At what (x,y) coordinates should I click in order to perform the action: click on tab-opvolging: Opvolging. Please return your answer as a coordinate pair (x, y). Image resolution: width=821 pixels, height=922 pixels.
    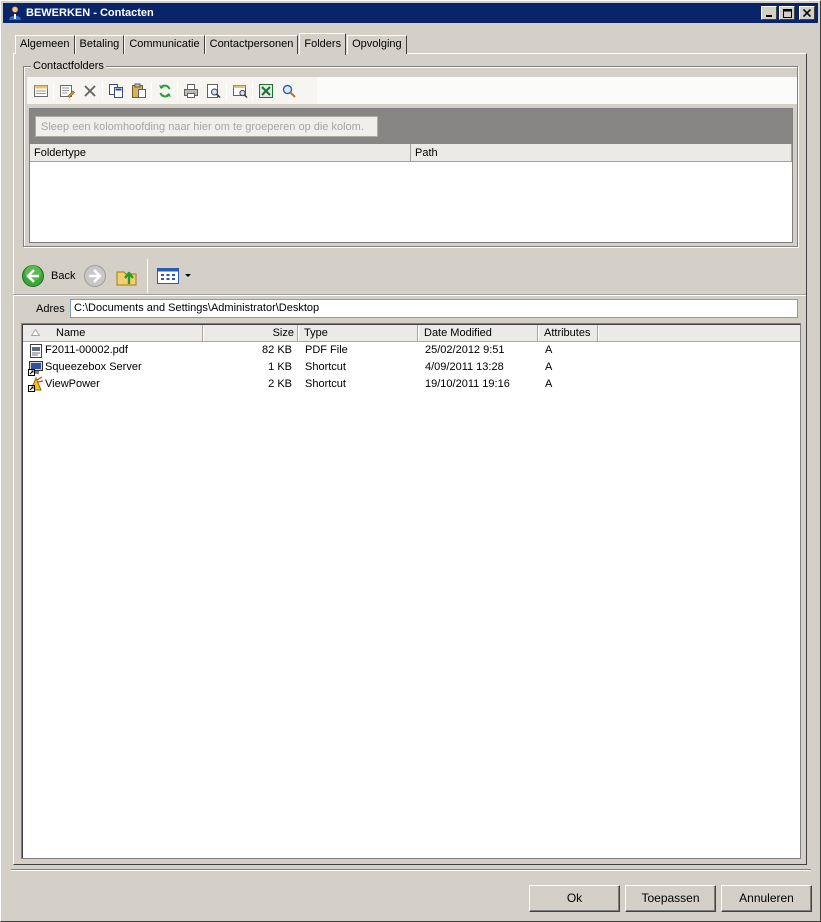
    Looking at the image, I should click on (377, 44).